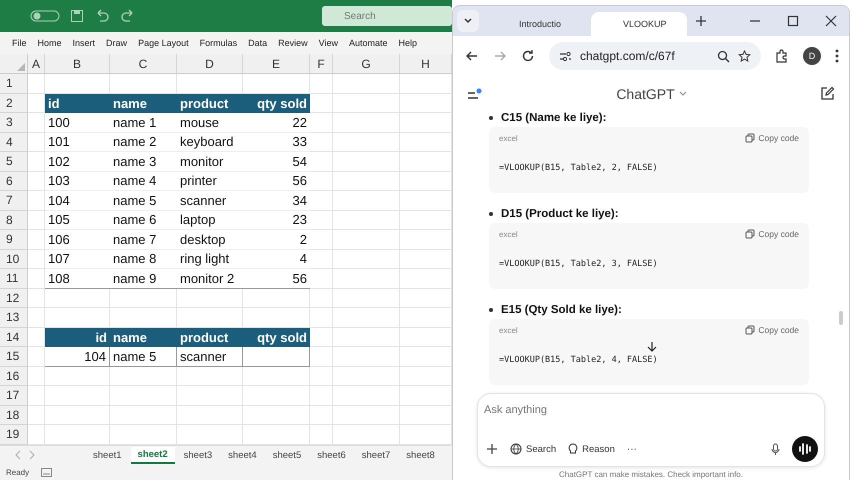 This screenshot has width=854, height=480. What do you see at coordinates (782, 56) in the screenshot?
I see `extensions-icon` at bounding box center [782, 56].